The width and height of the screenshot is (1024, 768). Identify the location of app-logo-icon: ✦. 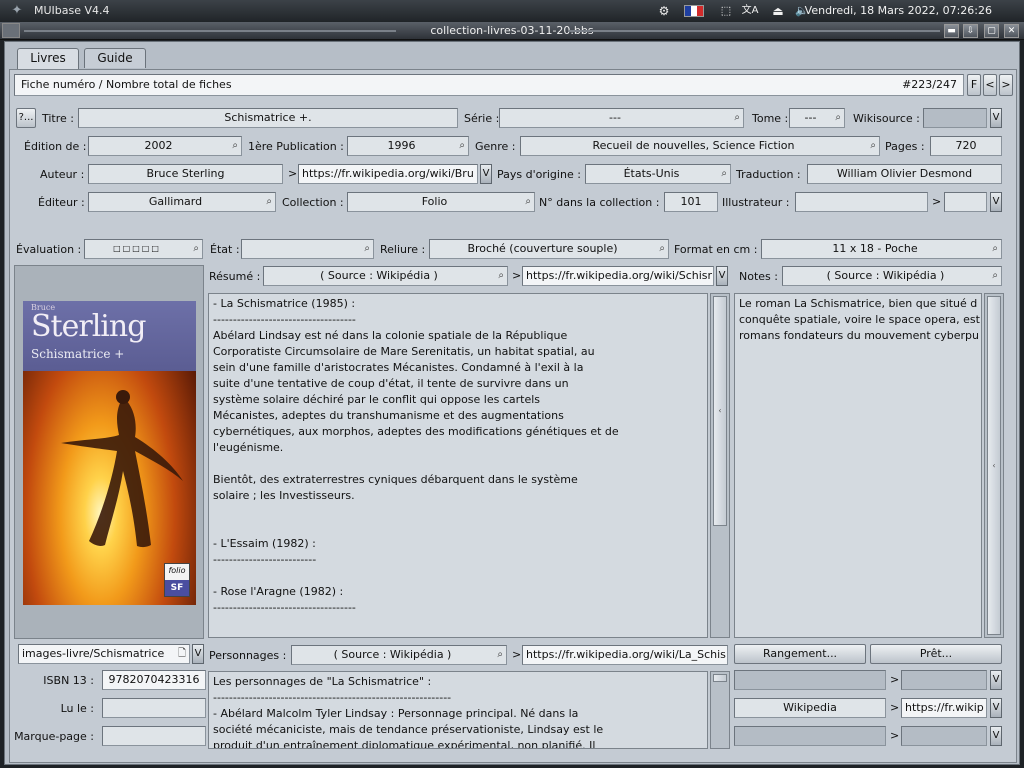
(17, 11).